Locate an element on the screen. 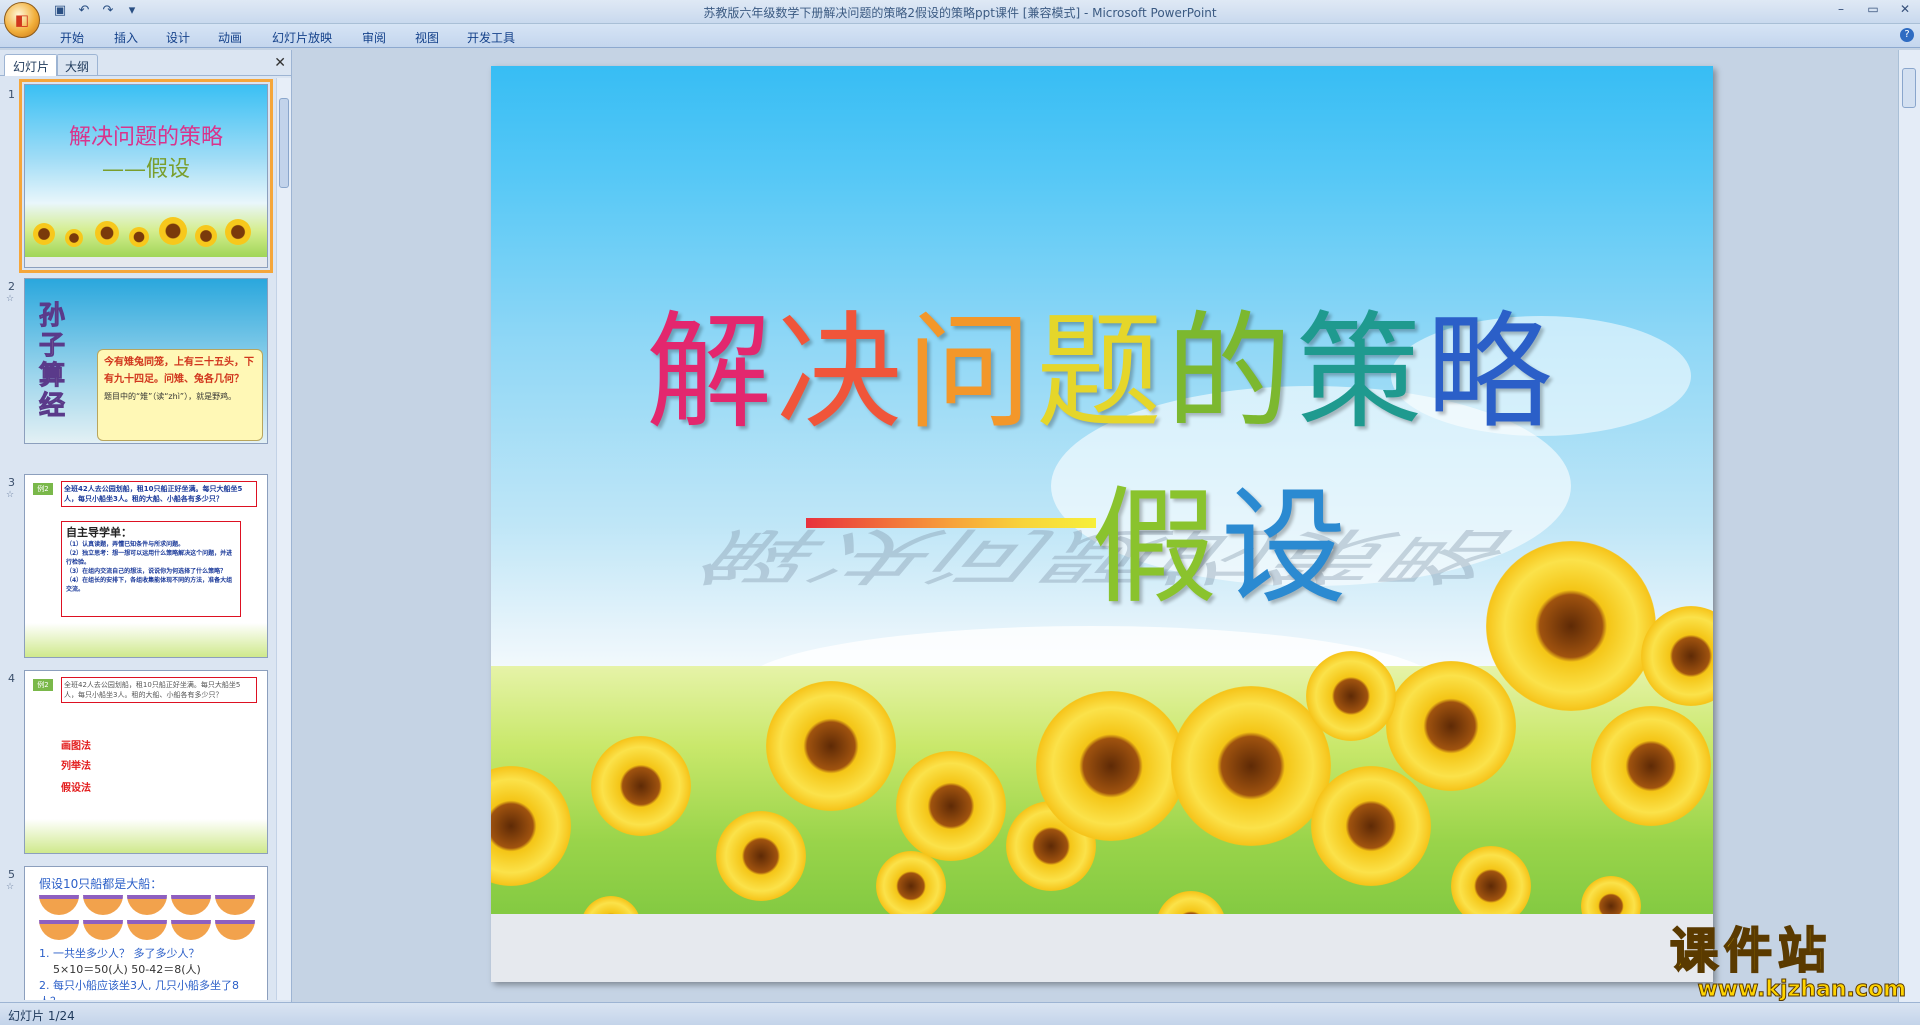  title-char: 策 is located at coordinates (1361, 372).